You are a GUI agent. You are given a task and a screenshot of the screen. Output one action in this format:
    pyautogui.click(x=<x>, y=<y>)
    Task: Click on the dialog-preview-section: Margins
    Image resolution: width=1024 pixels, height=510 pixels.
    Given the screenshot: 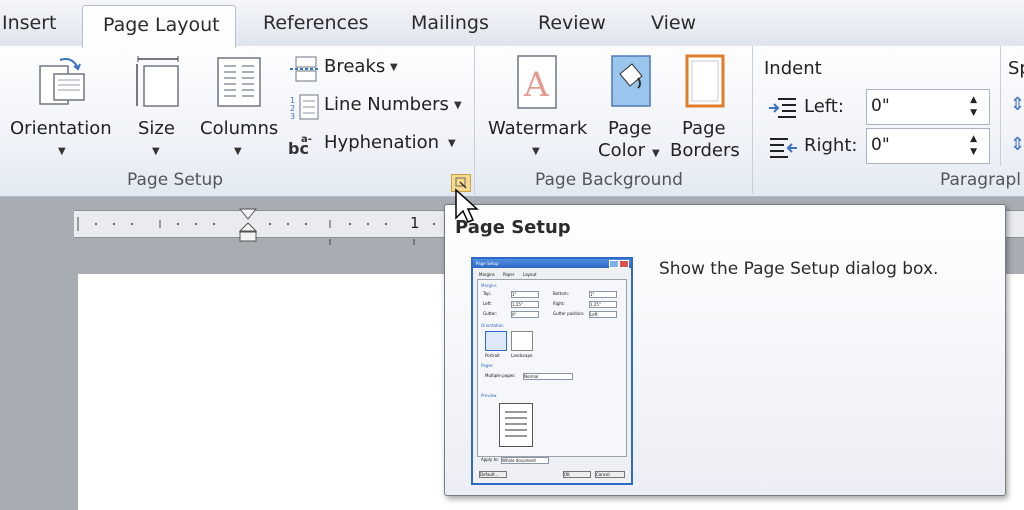 What is the action you would take?
    pyautogui.click(x=489, y=285)
    